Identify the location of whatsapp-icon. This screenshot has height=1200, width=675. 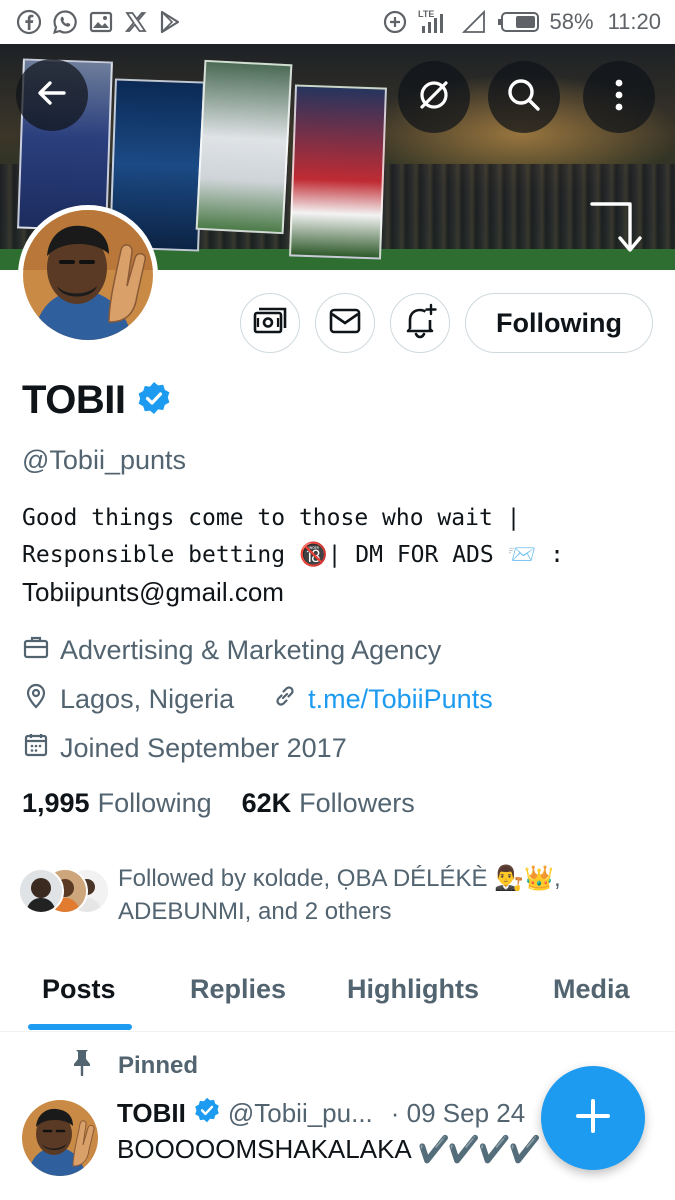
(65, 22).